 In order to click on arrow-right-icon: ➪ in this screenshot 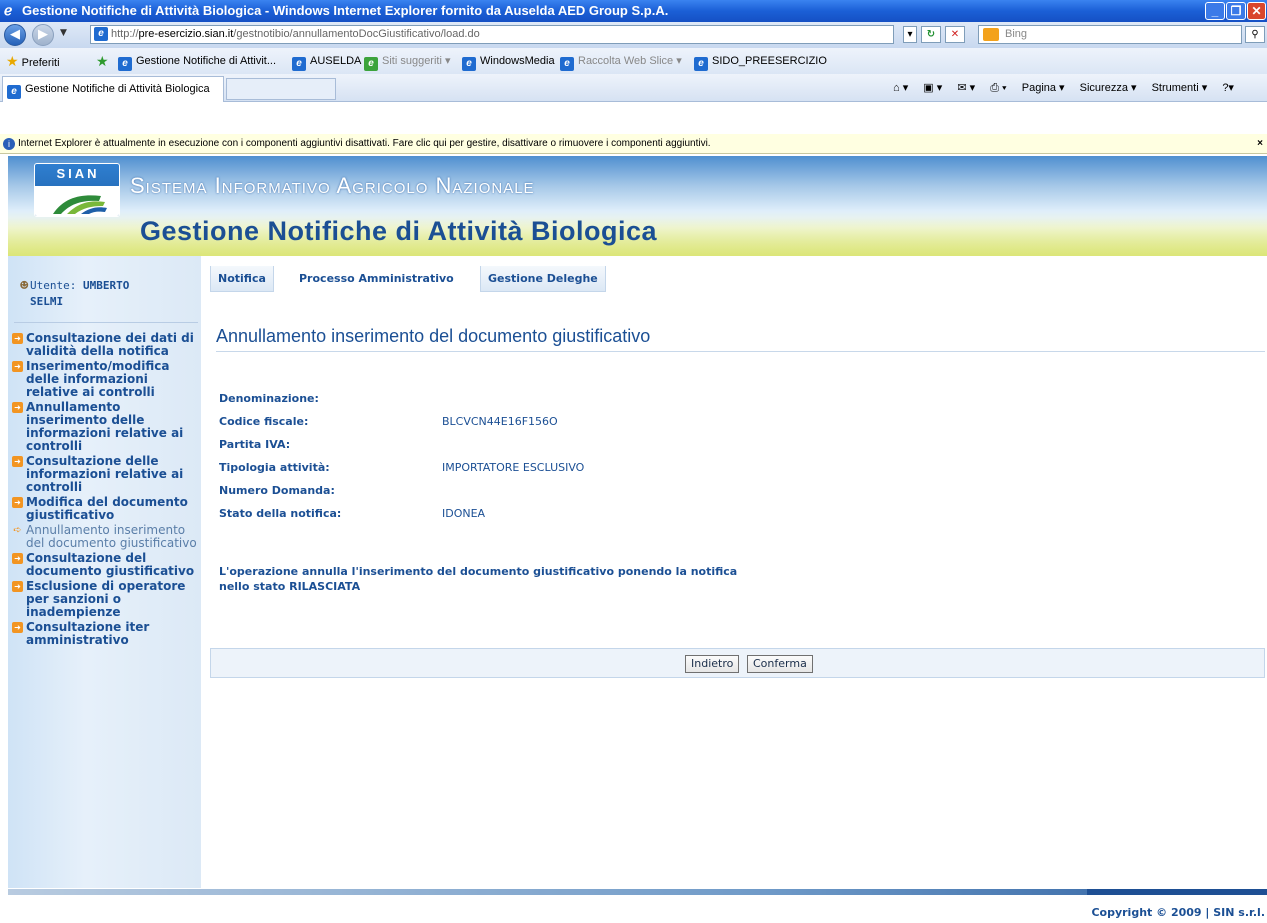, I will do `click(17, 530)`.